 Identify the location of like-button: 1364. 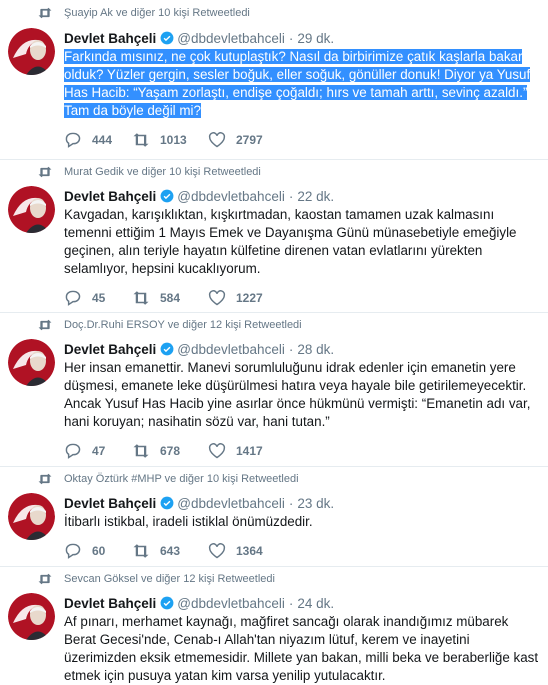
(248, 551).